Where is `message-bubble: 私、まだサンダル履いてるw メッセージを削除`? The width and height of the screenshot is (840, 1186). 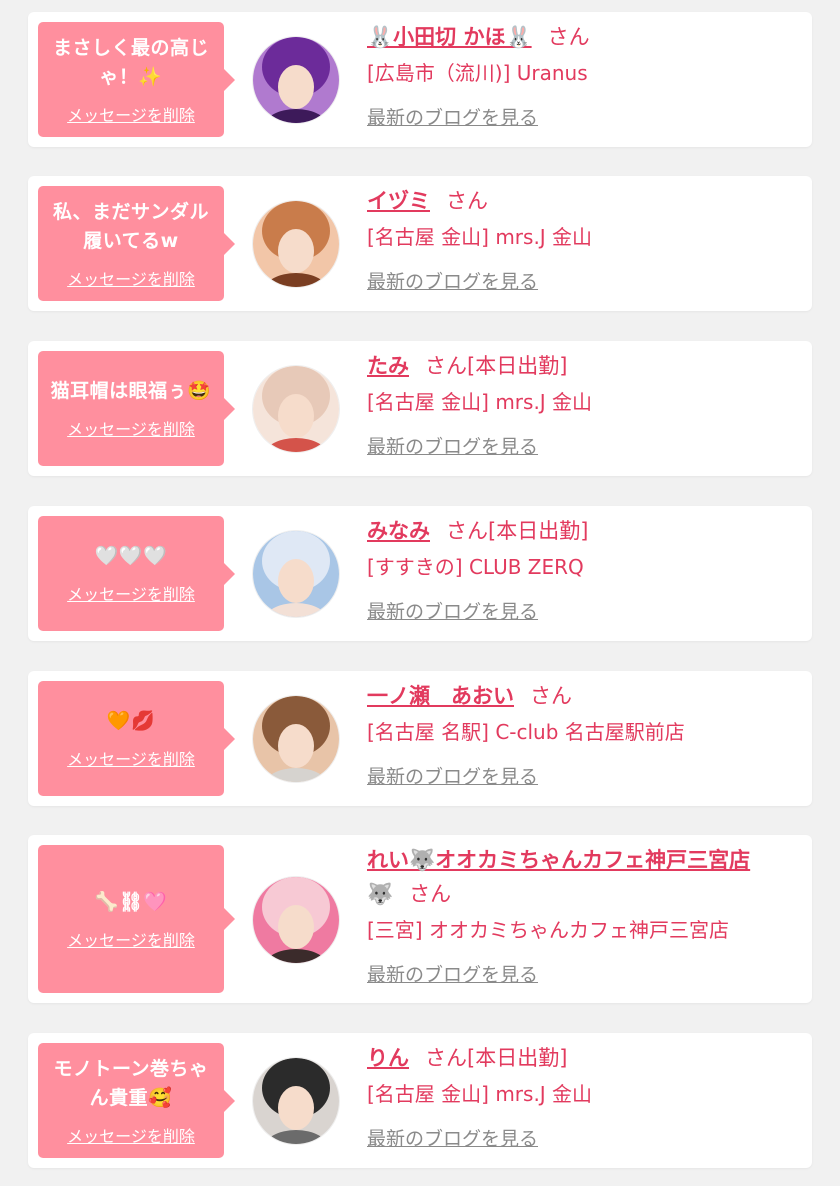
message-bubble: 私、まだサンダル履いてるw メッセージを削除 is located at coordinates (136, 243).